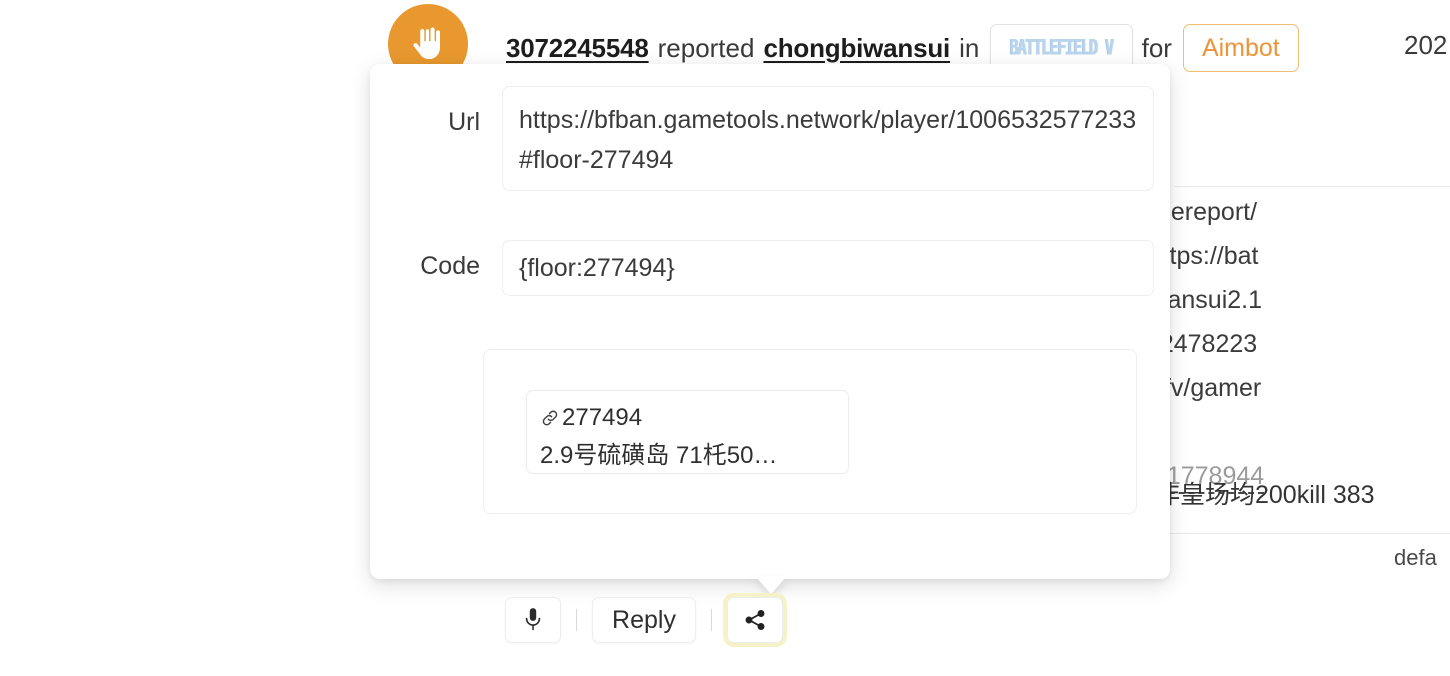 The height and width of the screenshot is (676, 1450). I want to click on action-verb: reported, so click(706, 47).